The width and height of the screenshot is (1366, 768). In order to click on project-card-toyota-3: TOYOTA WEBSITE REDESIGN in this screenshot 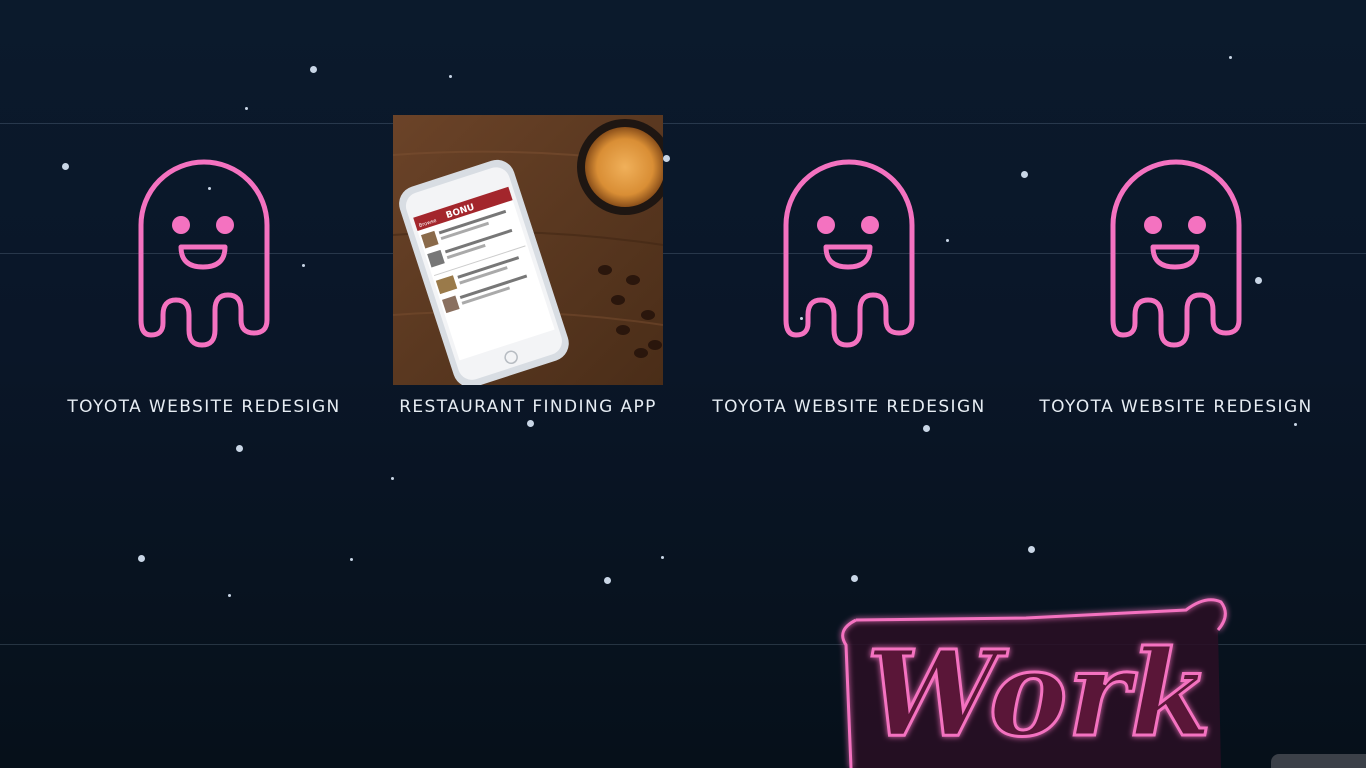, I will do `click(1176, 270)`.